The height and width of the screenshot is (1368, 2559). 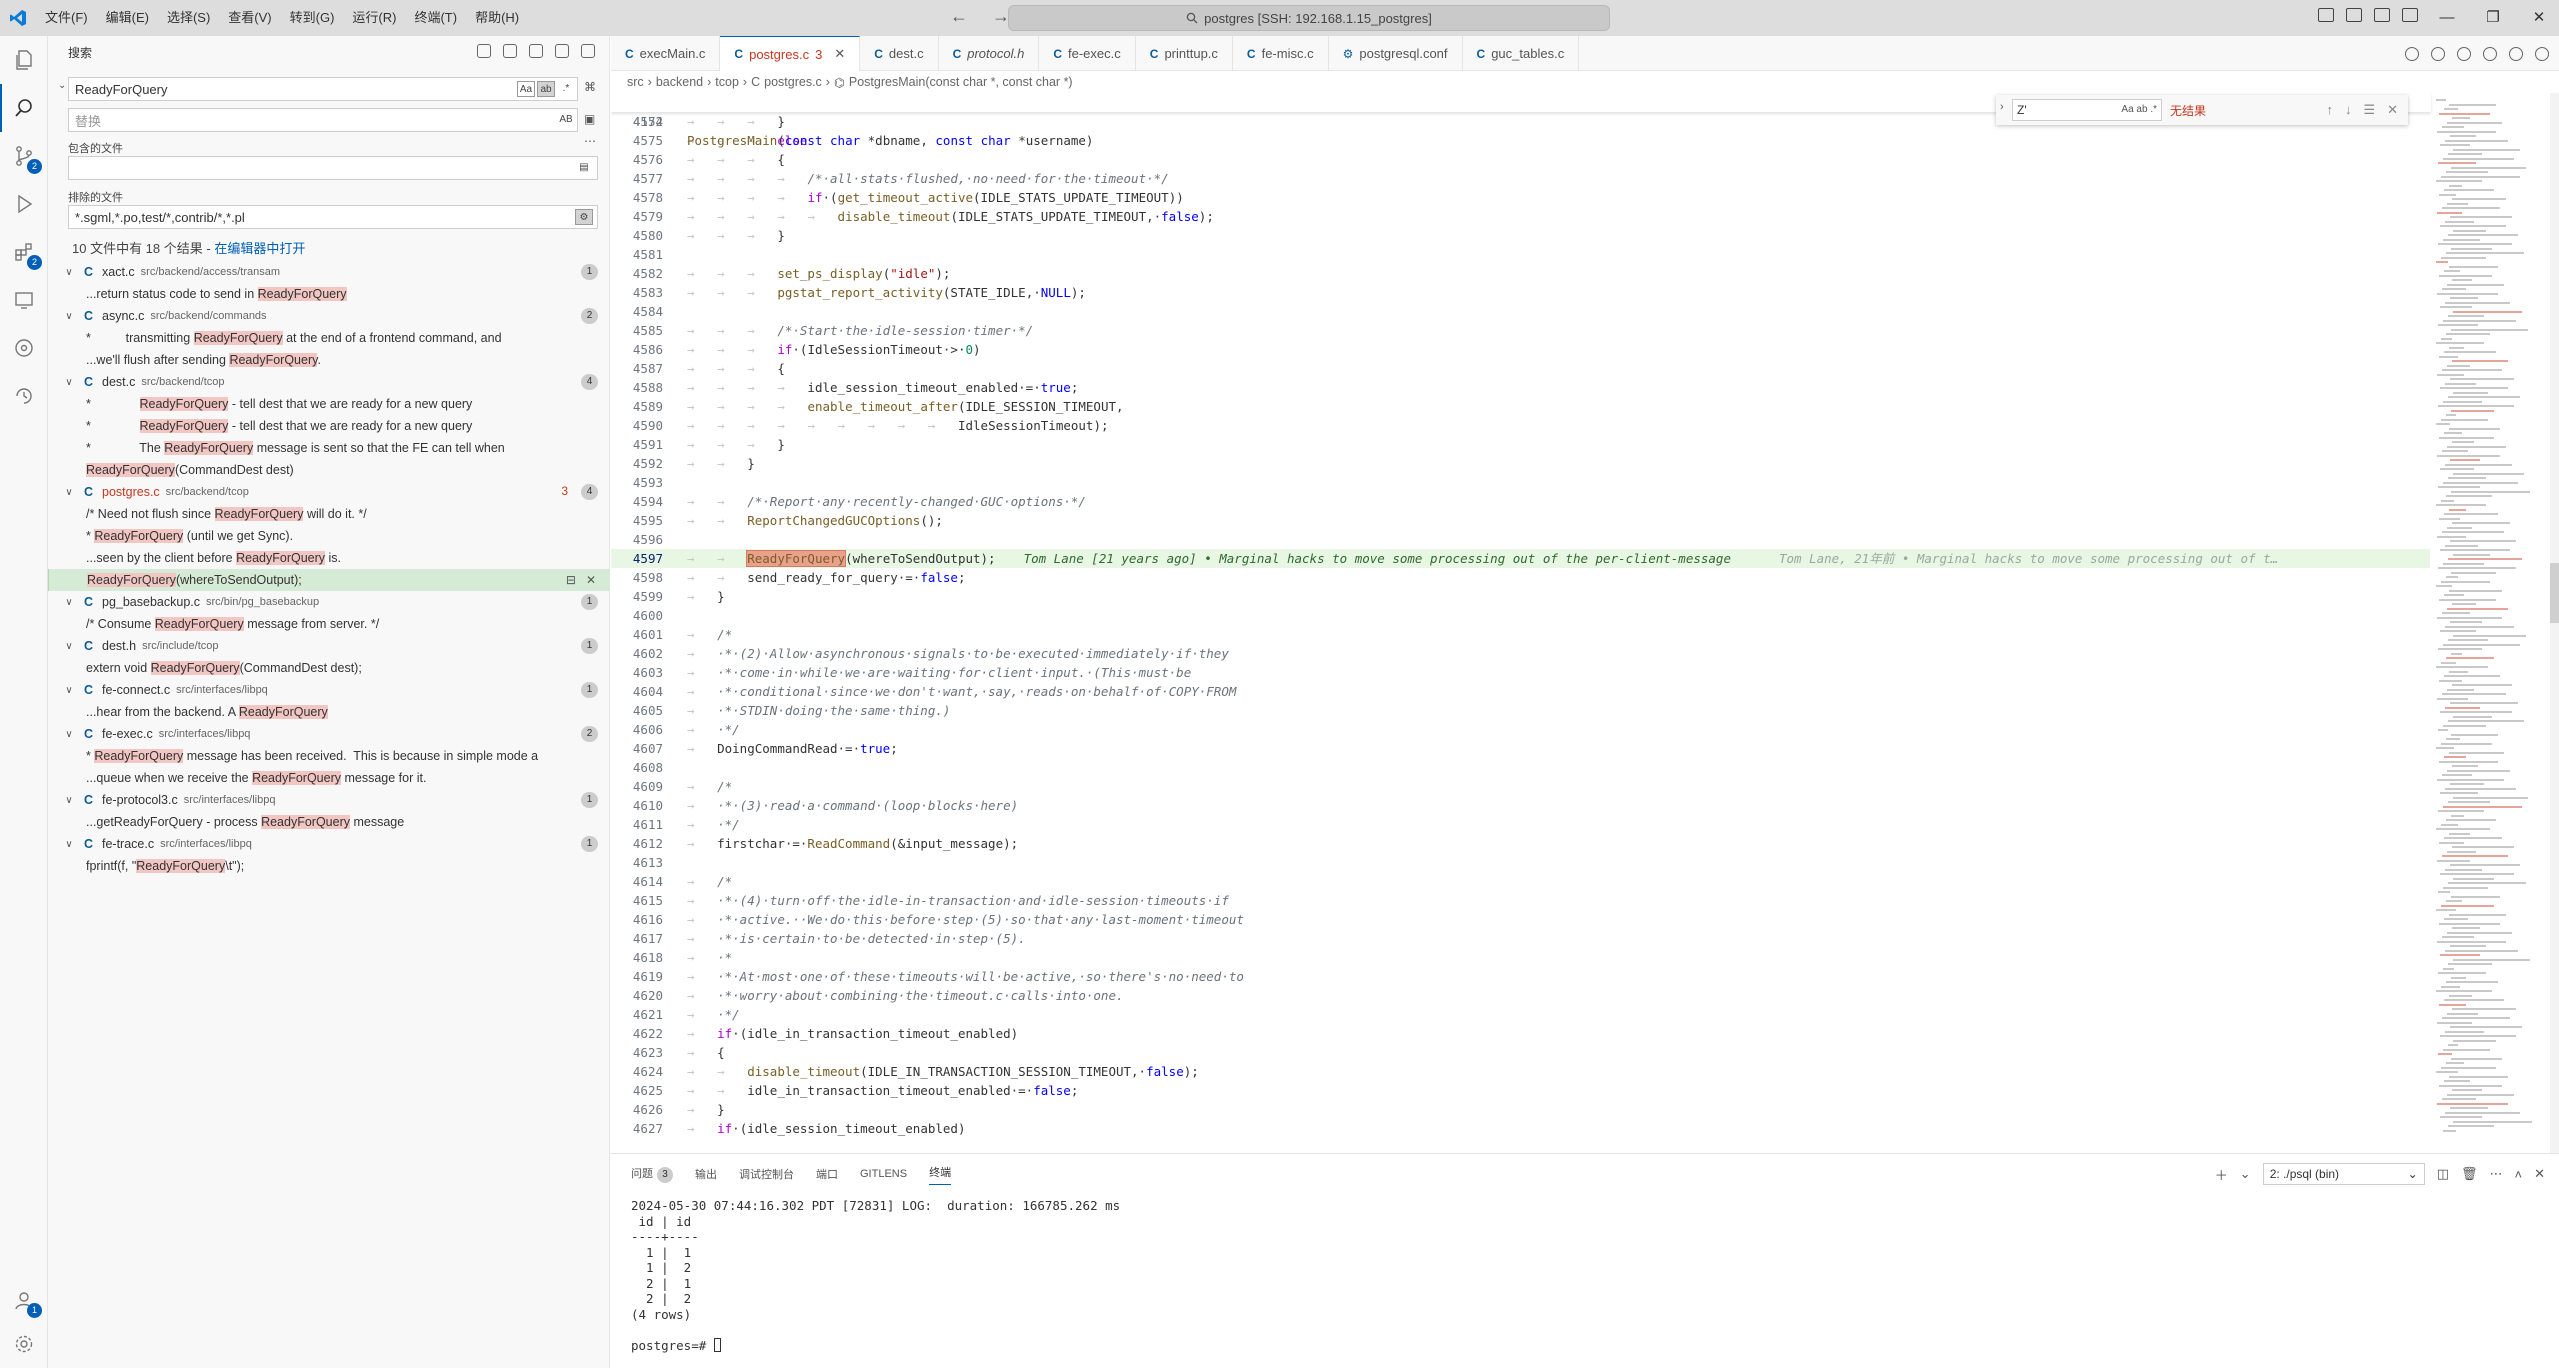 What do you see at coordinates (727, 82) in the screenshot?
I see `breadcrumb-item: tcop` at bounding box center [727, 82].